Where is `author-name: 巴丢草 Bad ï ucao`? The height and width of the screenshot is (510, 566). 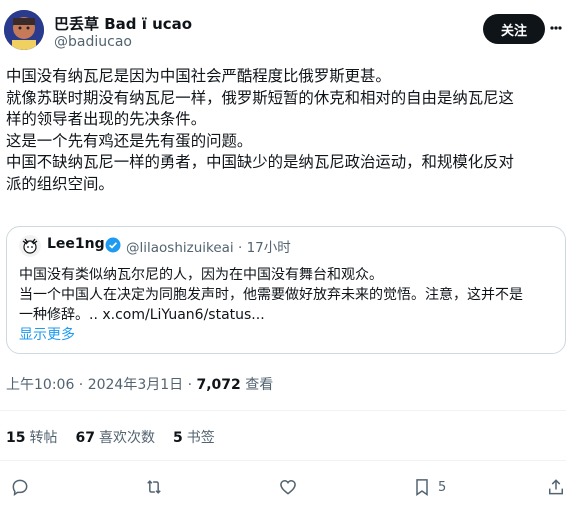
author-name: 巴丢草 Bad ï ucao is located at coordinates (123, 23).